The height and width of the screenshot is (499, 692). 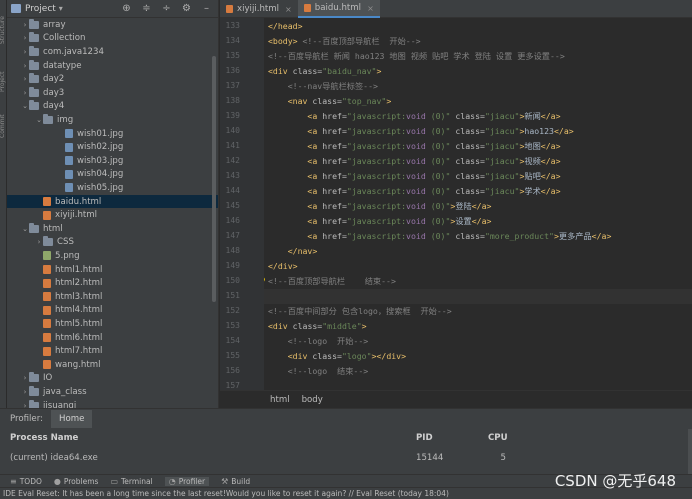 What do you see at coordinates (259, 9) in the screenshot?
I see `editor-tab: xiyiji.html ×` at bounding box center [259, 9].